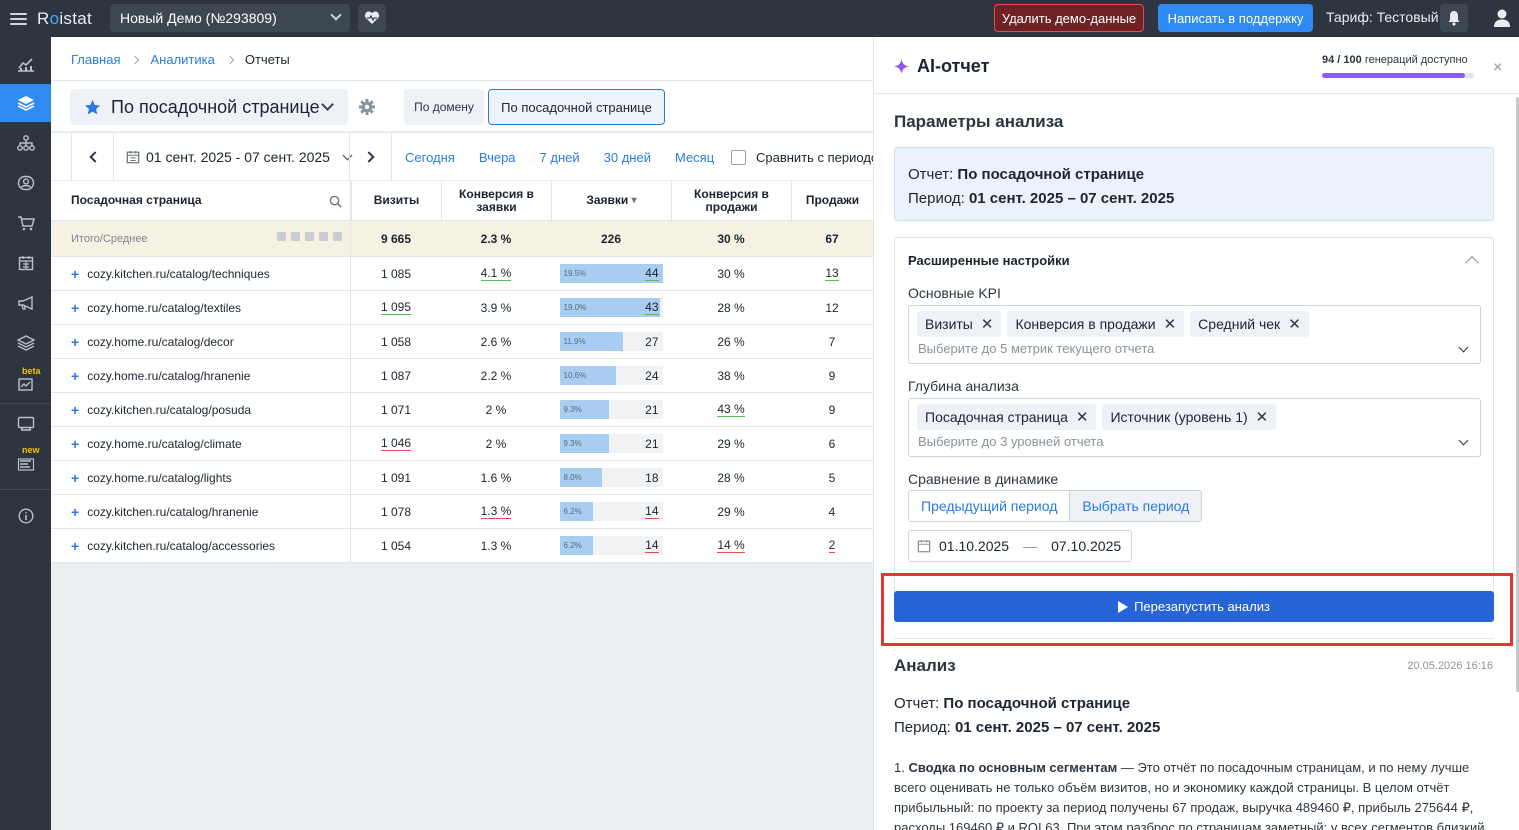 This screenshot has width=1519, height=830. What do you see at coordinates (1069, 18) in the screenshot?
I see `delete-demo-button: Удалить демо-данные` at bounding box center [1069, 18].